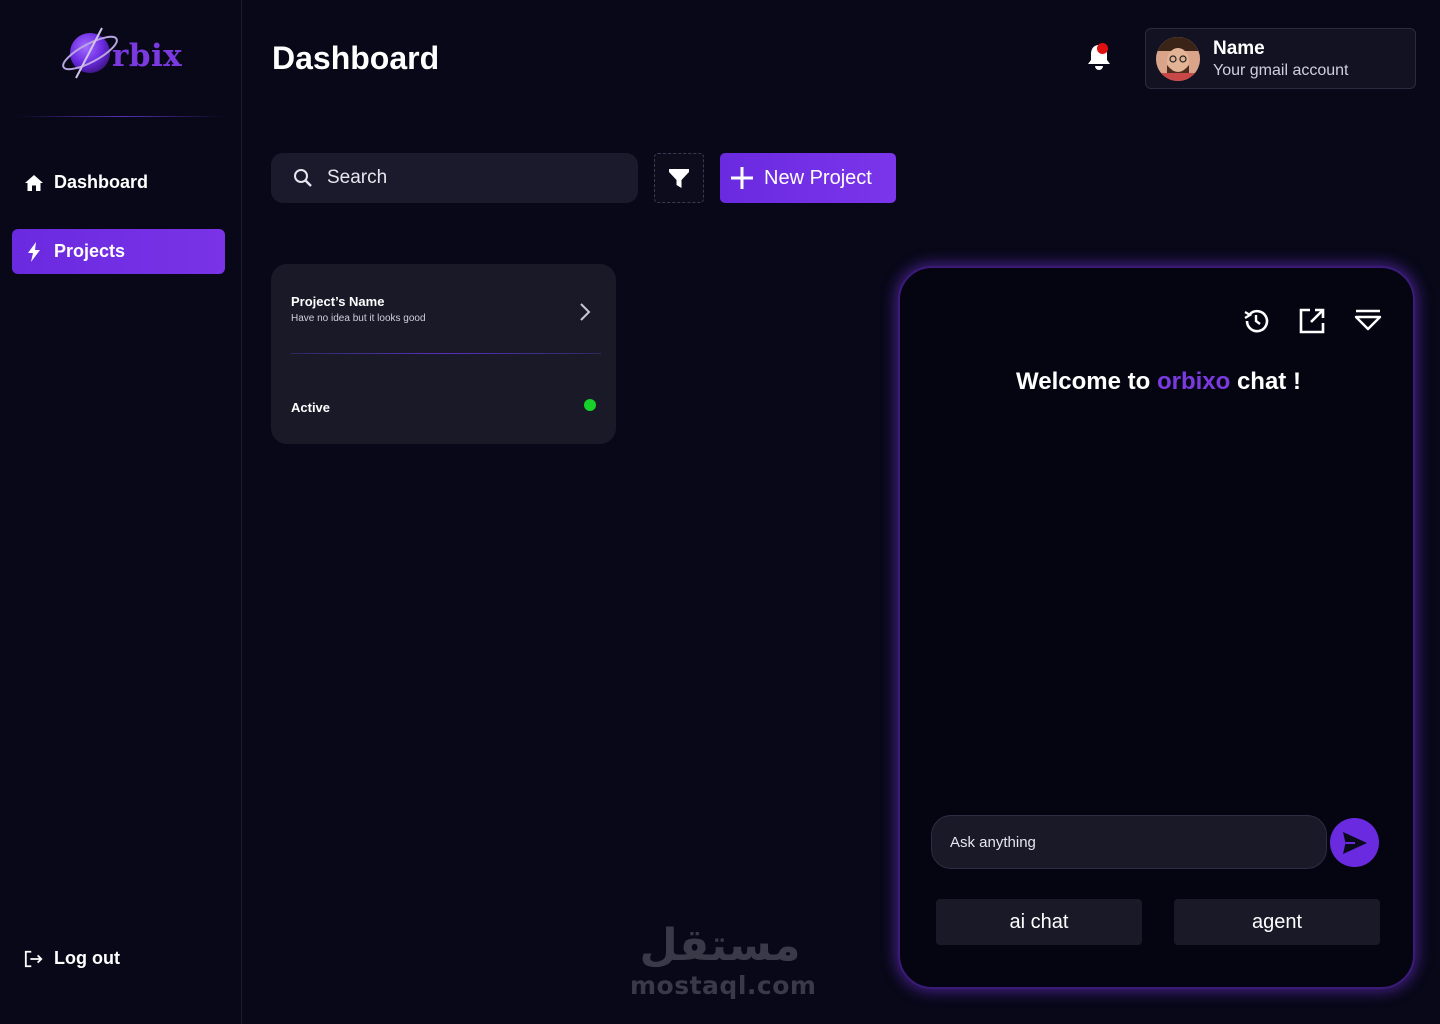 The image size is (1440, 1024). I want to click on search-icon, so click(303, 178).